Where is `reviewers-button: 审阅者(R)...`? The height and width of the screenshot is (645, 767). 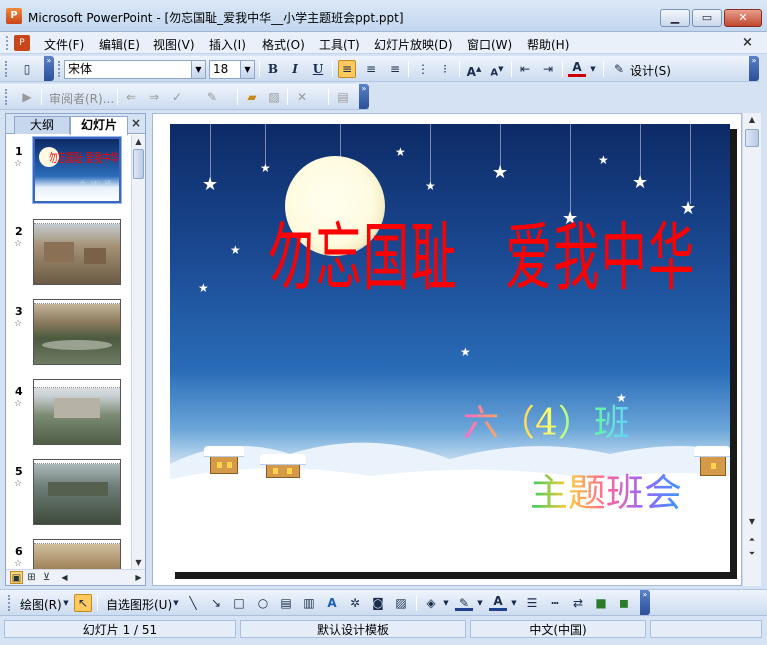 reviewers-button: 审阅者(R)... is located at coordinates (81, 98).